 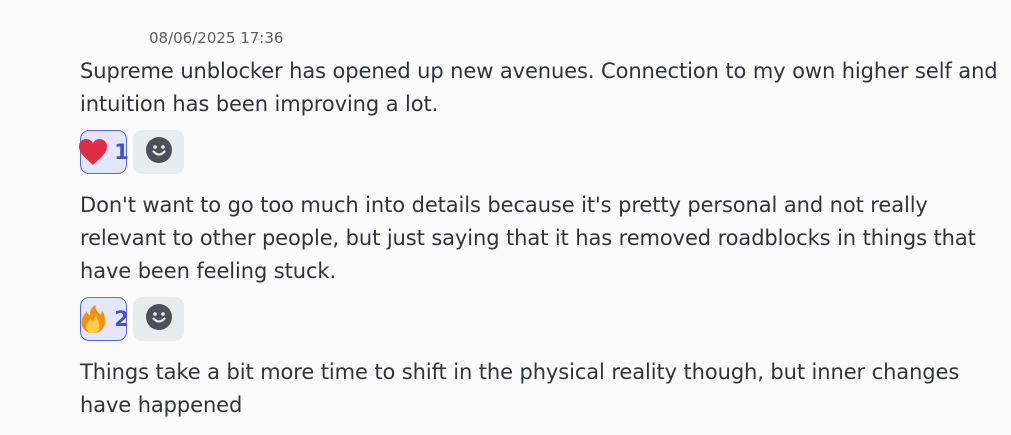 I want to click on heart-emoji-icon, so click(x=93, y=152).